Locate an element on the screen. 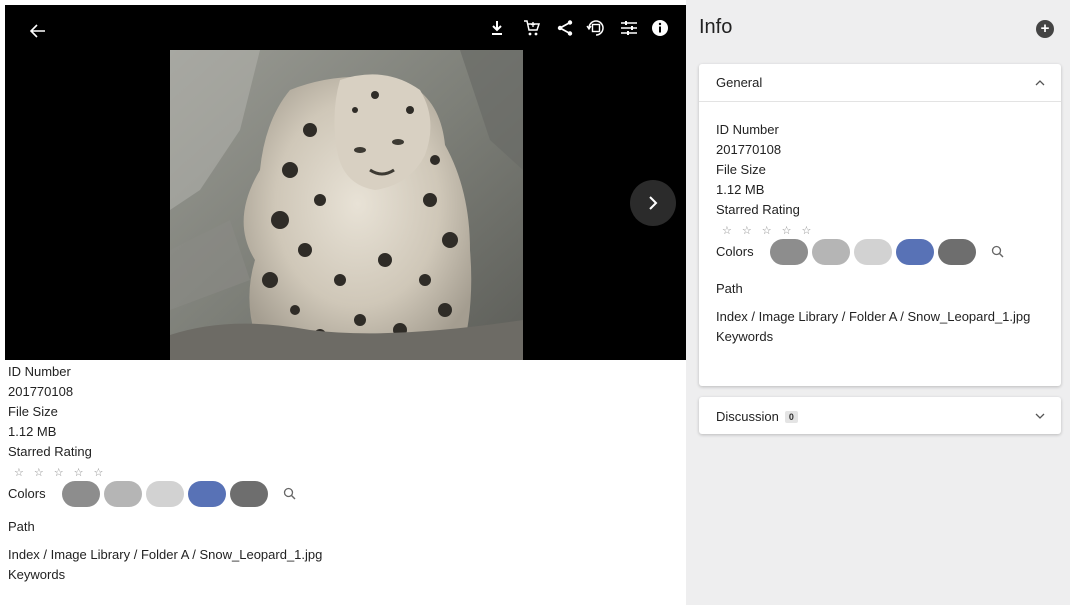 This screenshot has width=1070, height=605. cart-icon is located at coordinates (532, 28).